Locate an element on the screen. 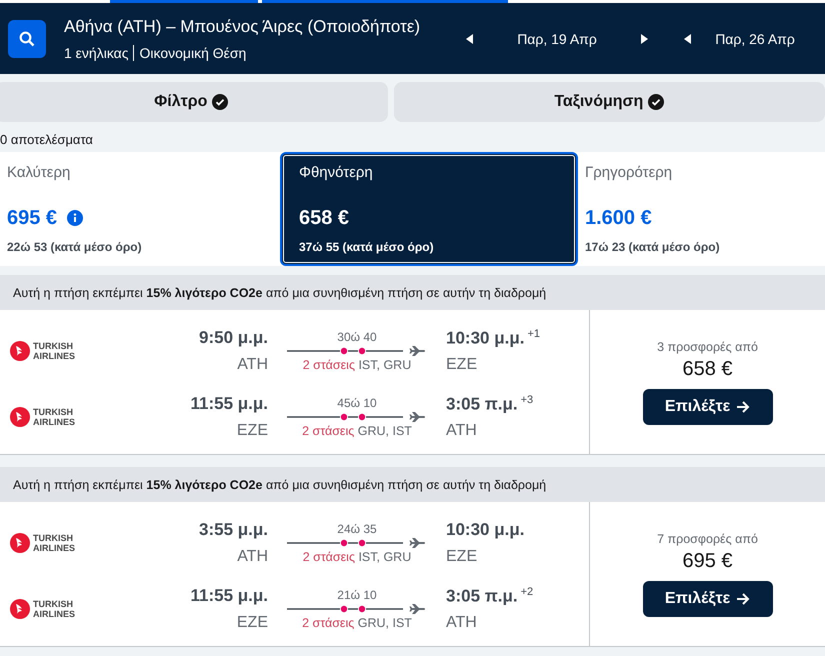  tab-label: Γρηγορότερη is located at coordinates (629, 173).